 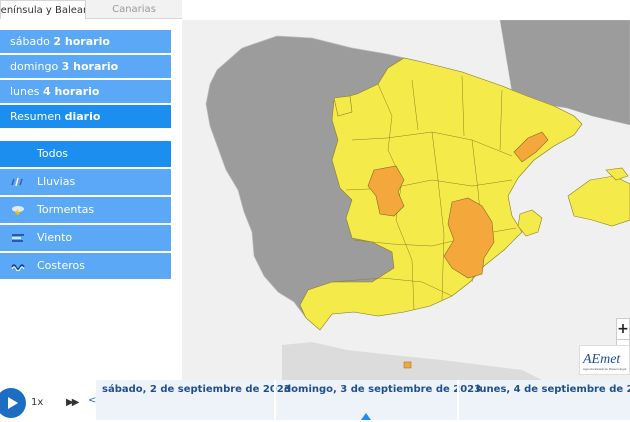 I want to click on timeline-date-monday: lunes, 4 de septiembre de 2023, so click(x=553, y=389).